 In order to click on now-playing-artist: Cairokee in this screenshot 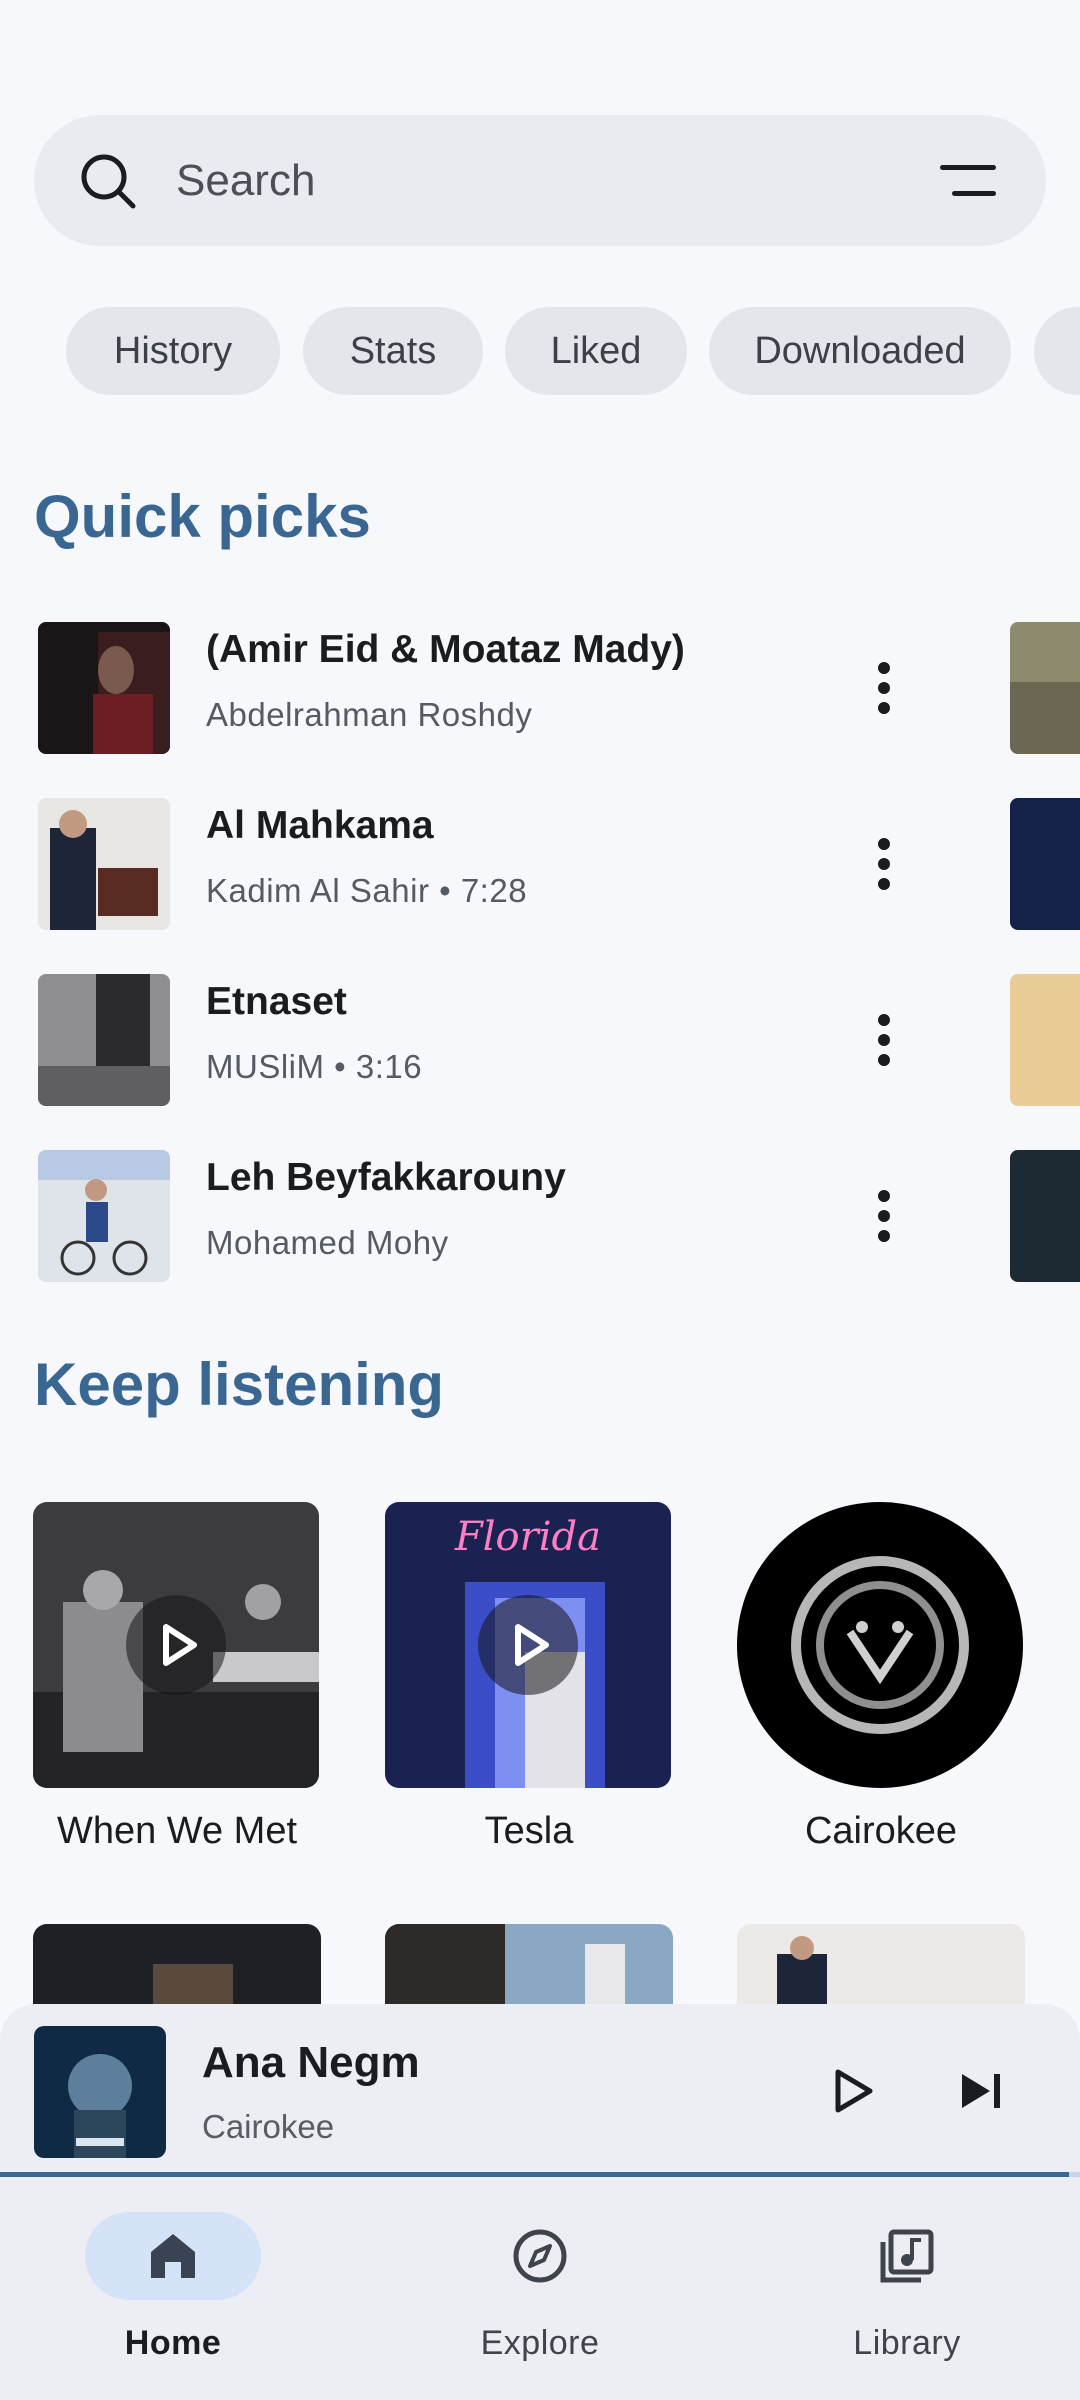, I will do `click(268, 2126)`.